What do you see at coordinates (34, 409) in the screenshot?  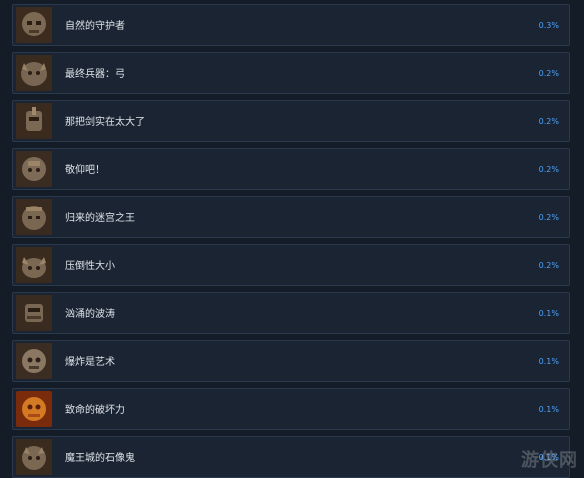 I see `deadly-destruction-icon` at bounding box center [34, 409].